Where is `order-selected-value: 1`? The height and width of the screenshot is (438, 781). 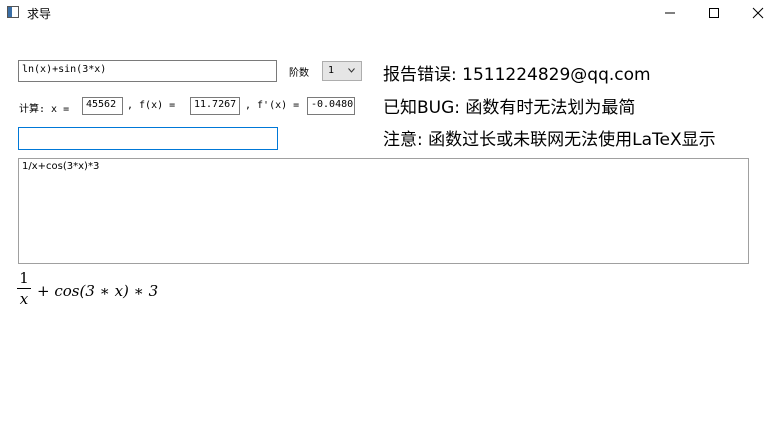
order-selected-value: 1 is located at coordinates (331, 70).